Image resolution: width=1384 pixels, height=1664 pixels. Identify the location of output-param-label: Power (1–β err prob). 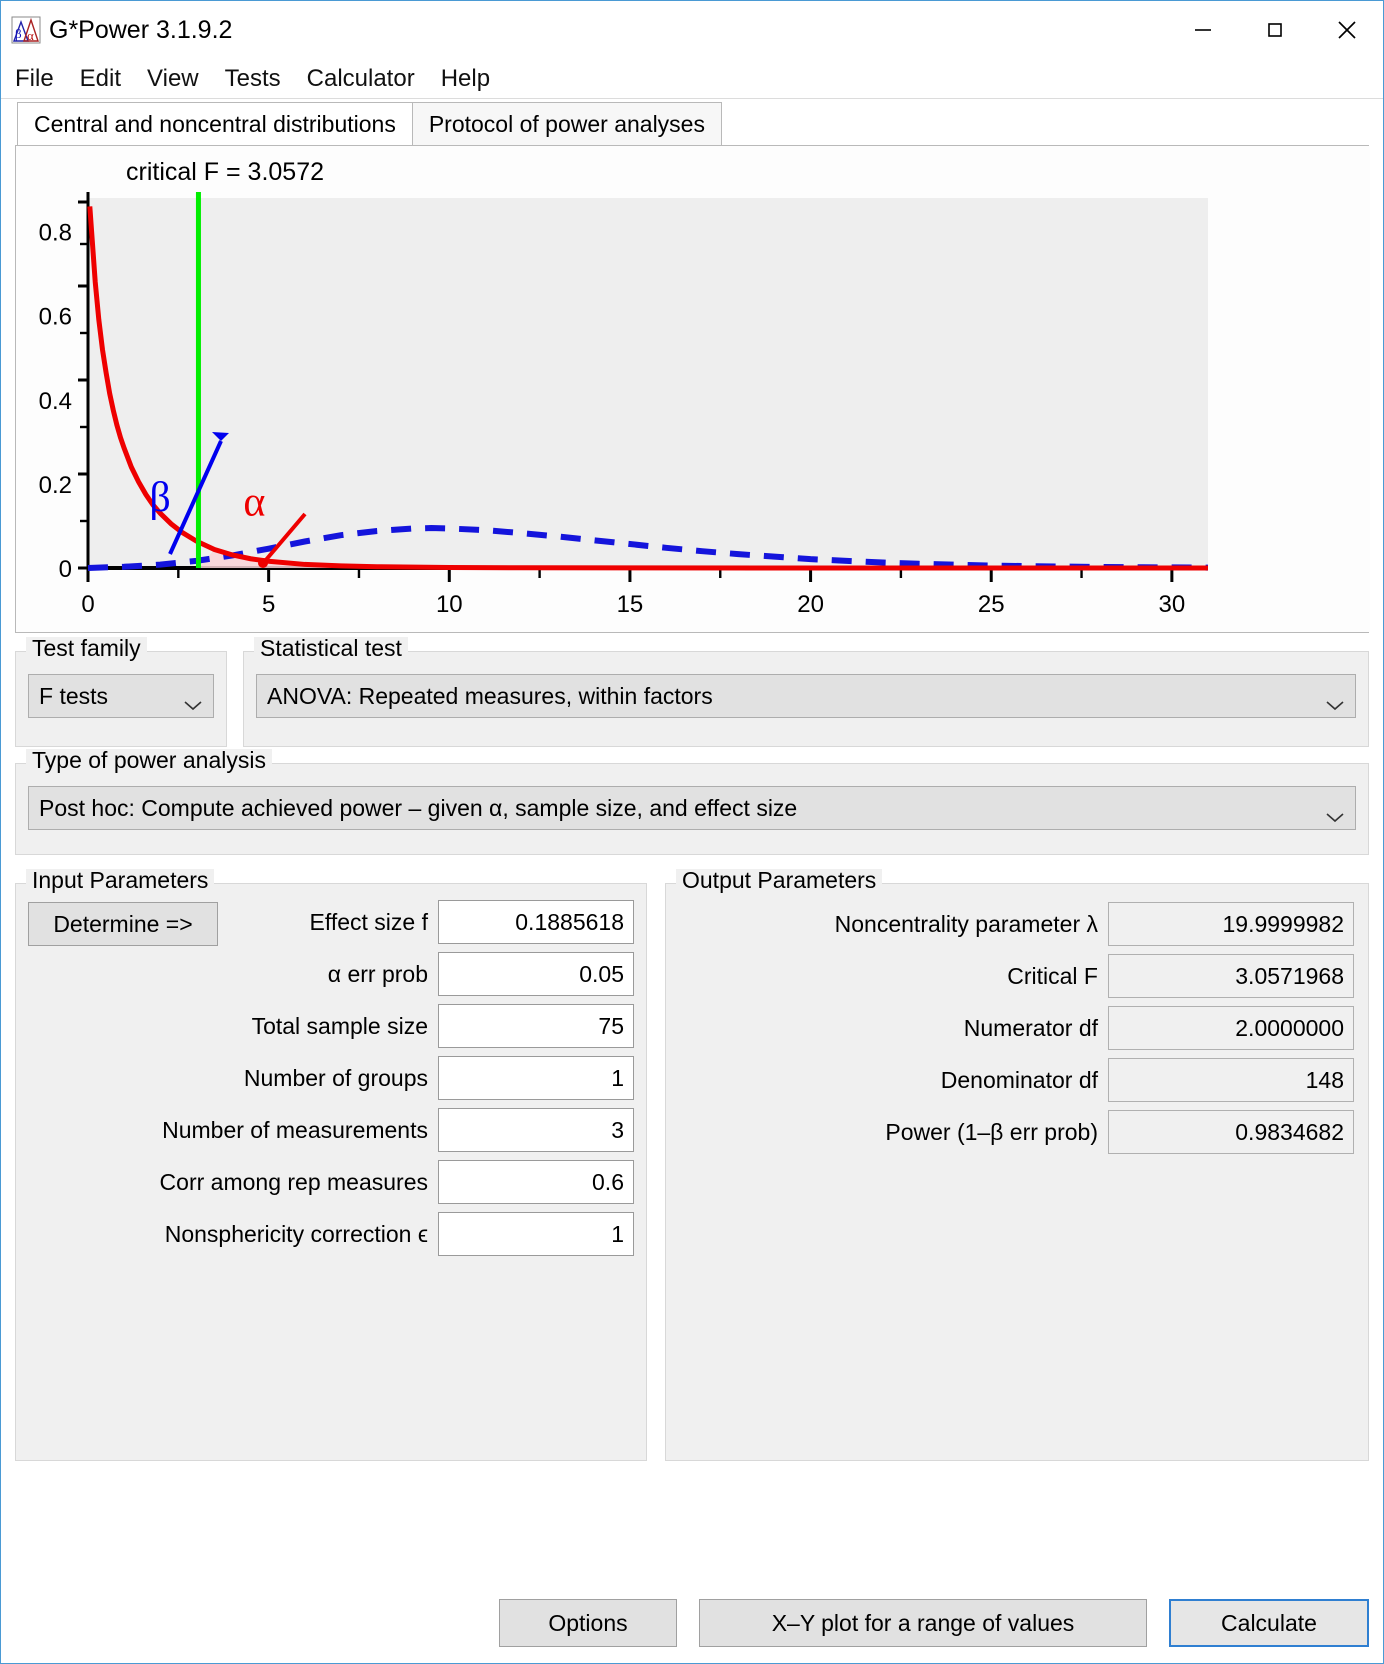
(991, 1131).